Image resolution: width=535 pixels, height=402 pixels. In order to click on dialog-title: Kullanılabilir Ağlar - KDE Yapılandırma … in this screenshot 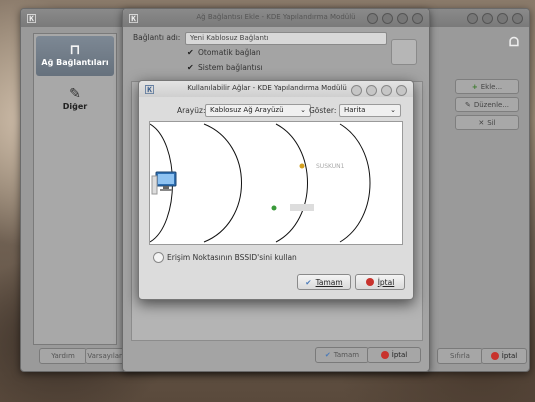, I will do `click(267, 88)`.